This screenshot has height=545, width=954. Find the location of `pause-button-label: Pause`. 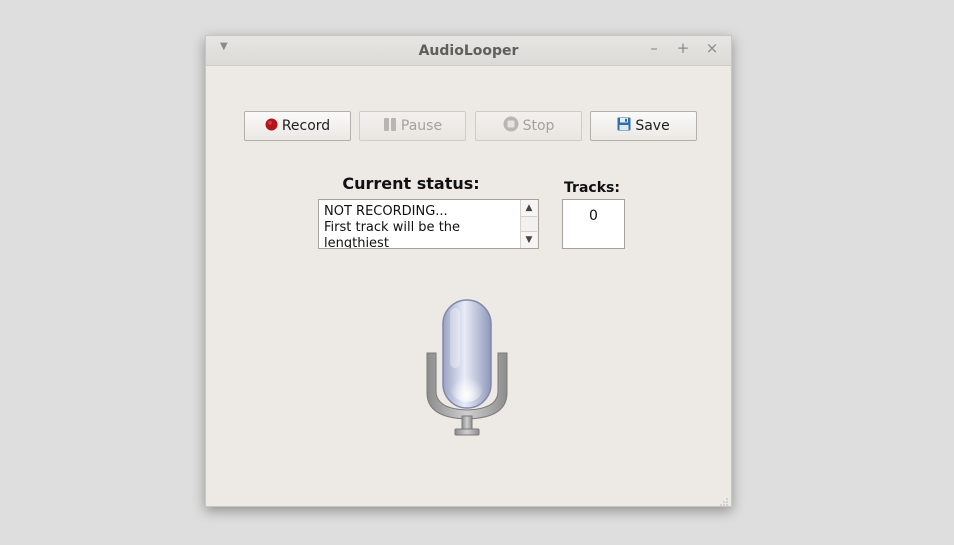

pause-button-label: Pause is located at coordinates (421, 126).